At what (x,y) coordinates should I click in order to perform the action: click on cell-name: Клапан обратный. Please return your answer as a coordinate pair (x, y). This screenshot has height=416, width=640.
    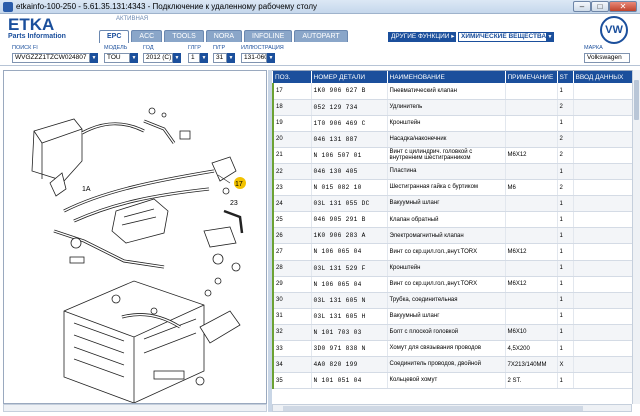
    Looking at the image, I should click on (446, 220).